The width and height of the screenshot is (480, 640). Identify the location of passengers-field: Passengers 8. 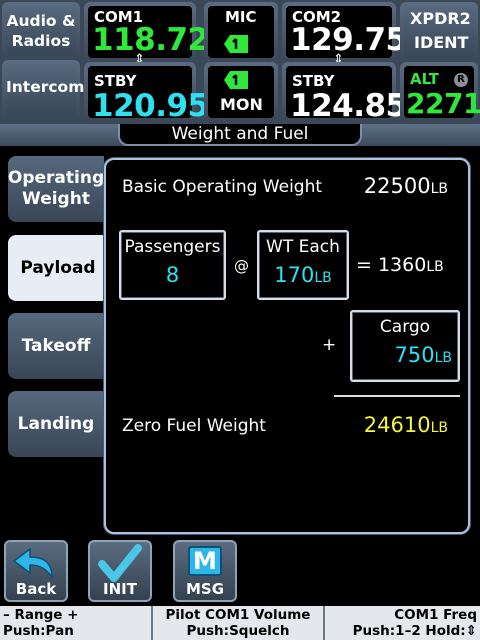
(172, 265).